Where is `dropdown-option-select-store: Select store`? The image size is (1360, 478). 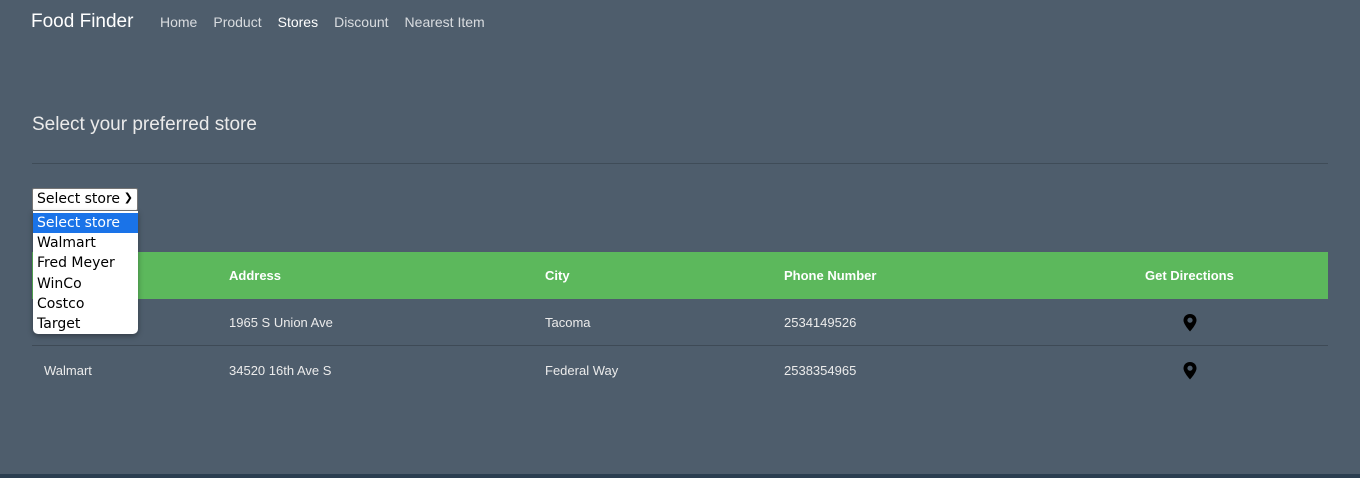
dropdown-option-select-store: Select store is located at coordinates (85, 223).